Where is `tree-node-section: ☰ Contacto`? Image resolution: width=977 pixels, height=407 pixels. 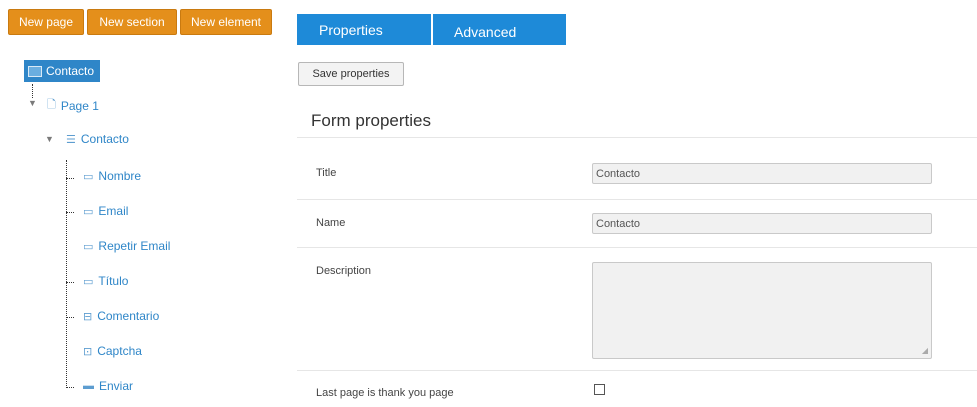 tree-node-section: ☰ Contacto is located at coordinates (97, 139).